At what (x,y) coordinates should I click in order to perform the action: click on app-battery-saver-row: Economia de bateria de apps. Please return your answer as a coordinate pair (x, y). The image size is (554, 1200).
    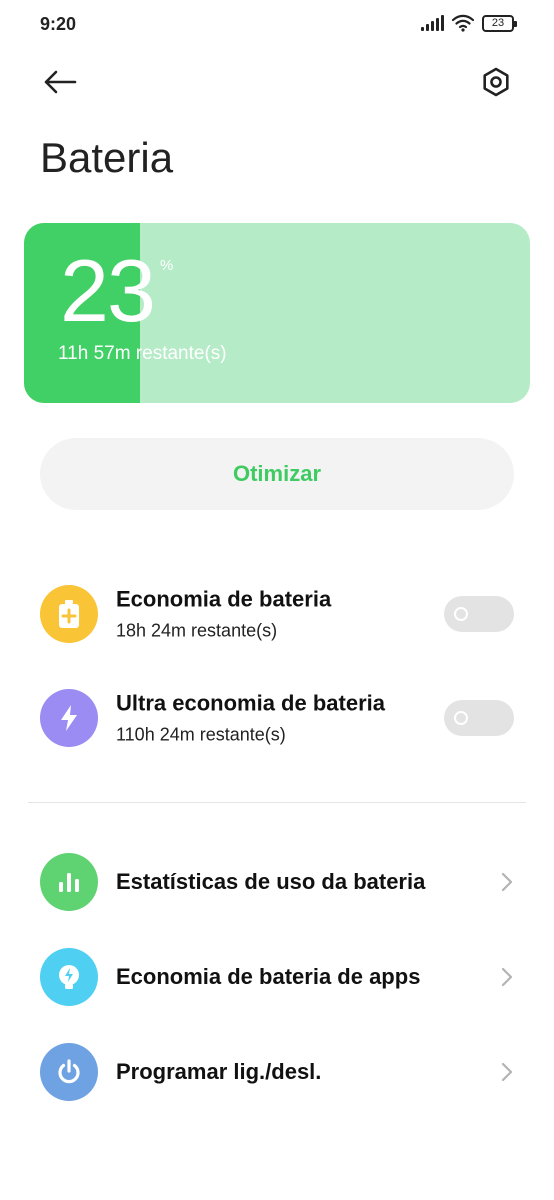
    Looking at the image, I should click on (277, 977).